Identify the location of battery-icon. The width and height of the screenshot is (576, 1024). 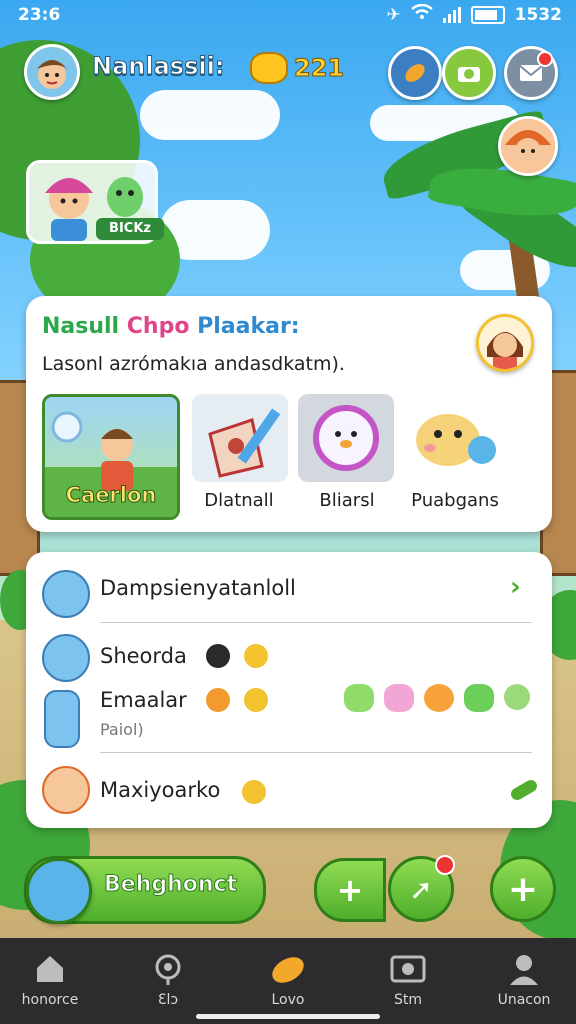
(487, 14).